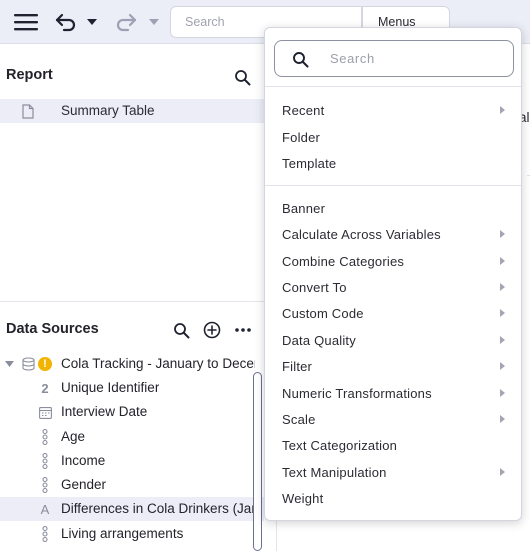  I want to click on search-icon, so click(300, 59).